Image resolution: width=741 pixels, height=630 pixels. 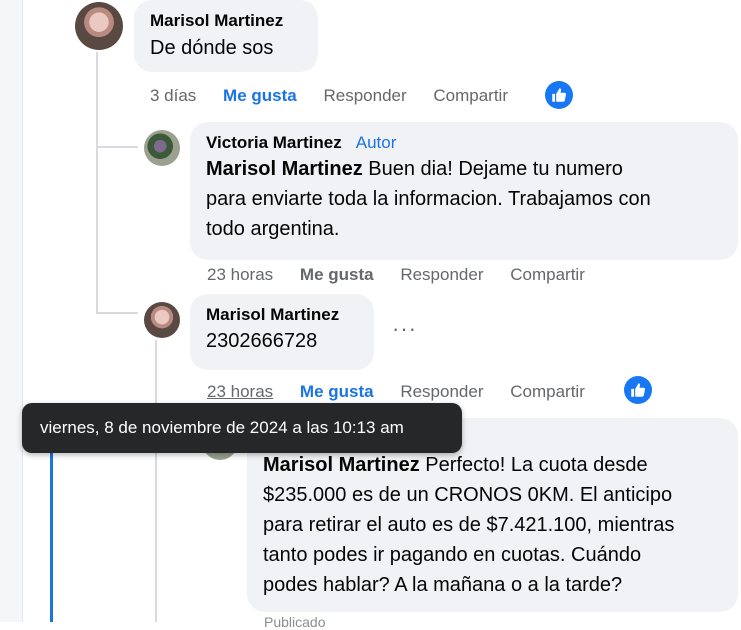 What do you see at coordinates (173, 95) in the screenshot?
I see `timestamp-link: 3 días` at bounding box center [173, 95].